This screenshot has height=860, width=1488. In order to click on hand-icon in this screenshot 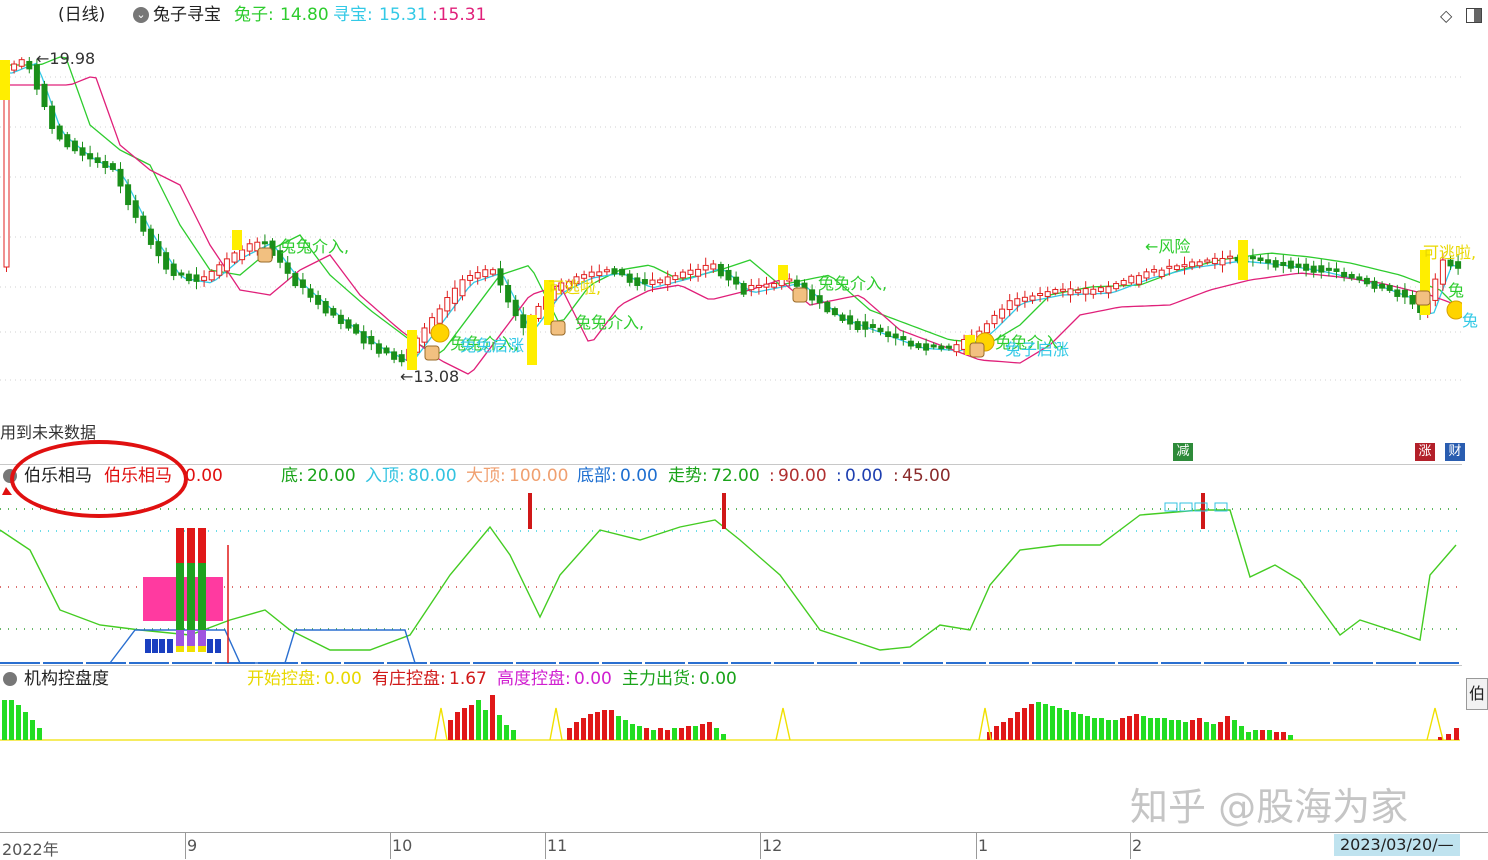, I will do `click(558, 328)`.